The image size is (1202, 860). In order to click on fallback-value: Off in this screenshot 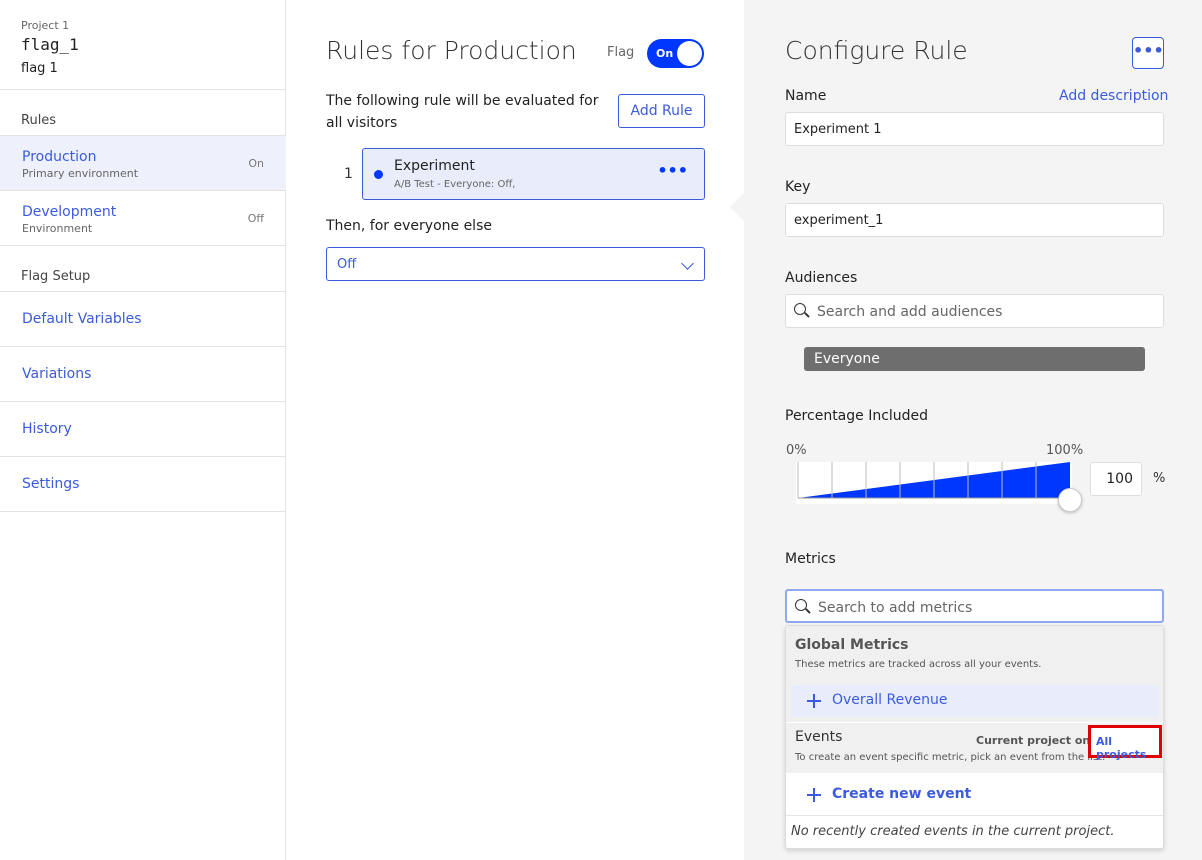, I will do `click(347, 264)`.